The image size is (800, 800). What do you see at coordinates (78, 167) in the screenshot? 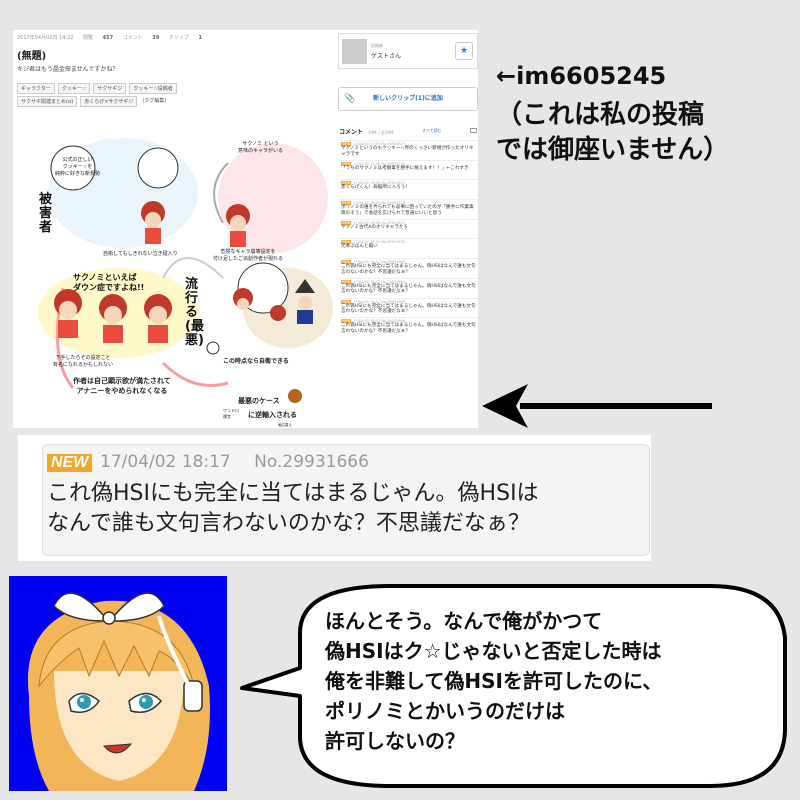
I see `bubble-official: 公式の正しい クッキー☆を 純粋に好きな新規勢` at bounding box center [78, 167].